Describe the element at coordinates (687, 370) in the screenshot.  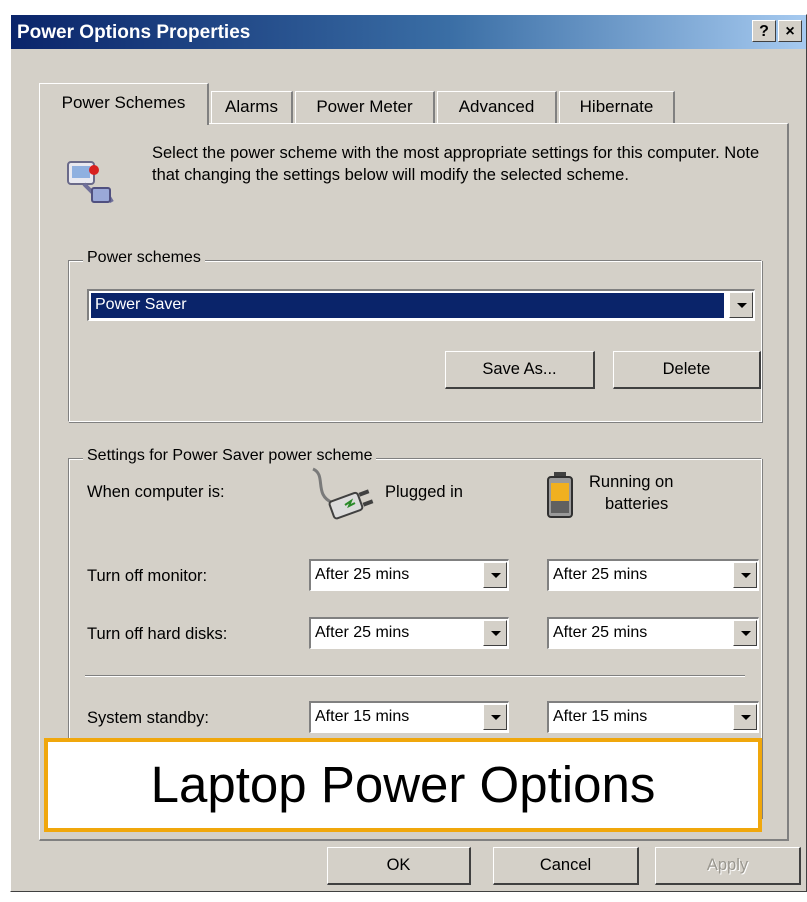
I see `delete-button: Delete` at that location.